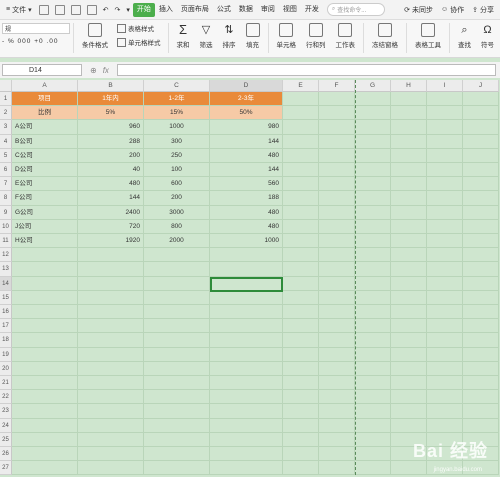 This screenshot has height=477, width=500. I want to click on row-header-9: 9, so click(6, 212).